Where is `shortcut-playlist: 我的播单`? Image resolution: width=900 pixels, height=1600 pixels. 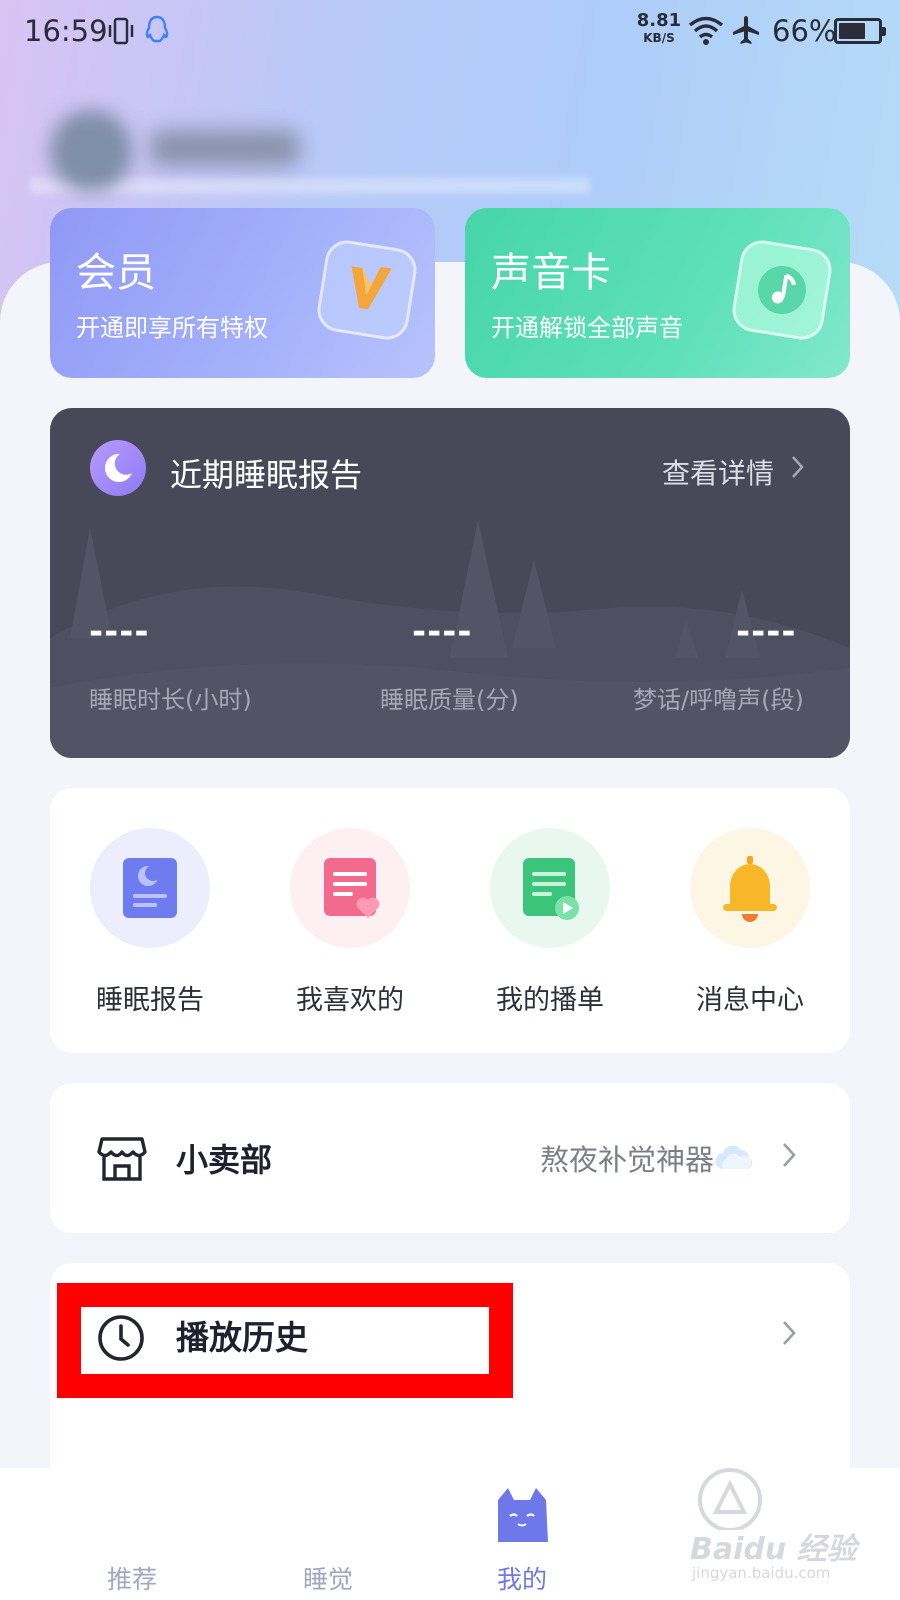
shortcut-playlist: 我的播单 is located at coordinates (550, 922).